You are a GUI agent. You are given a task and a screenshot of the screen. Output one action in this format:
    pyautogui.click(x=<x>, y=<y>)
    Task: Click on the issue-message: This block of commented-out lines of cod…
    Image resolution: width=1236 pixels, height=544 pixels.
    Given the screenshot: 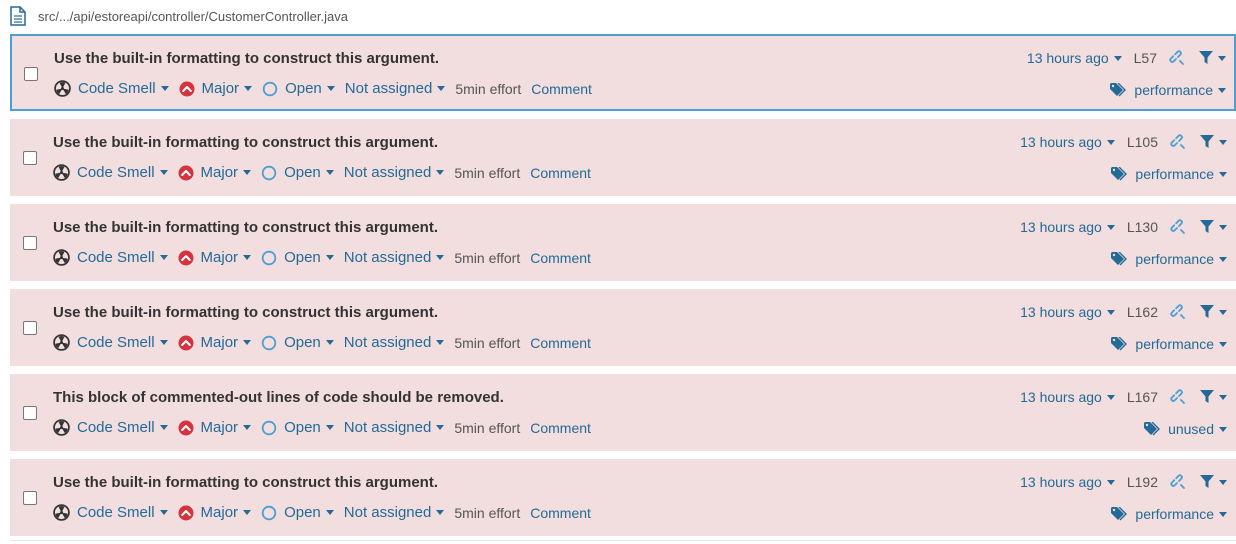 What is the action you would take?
    pyautogui.click(x=278, y=397)
    